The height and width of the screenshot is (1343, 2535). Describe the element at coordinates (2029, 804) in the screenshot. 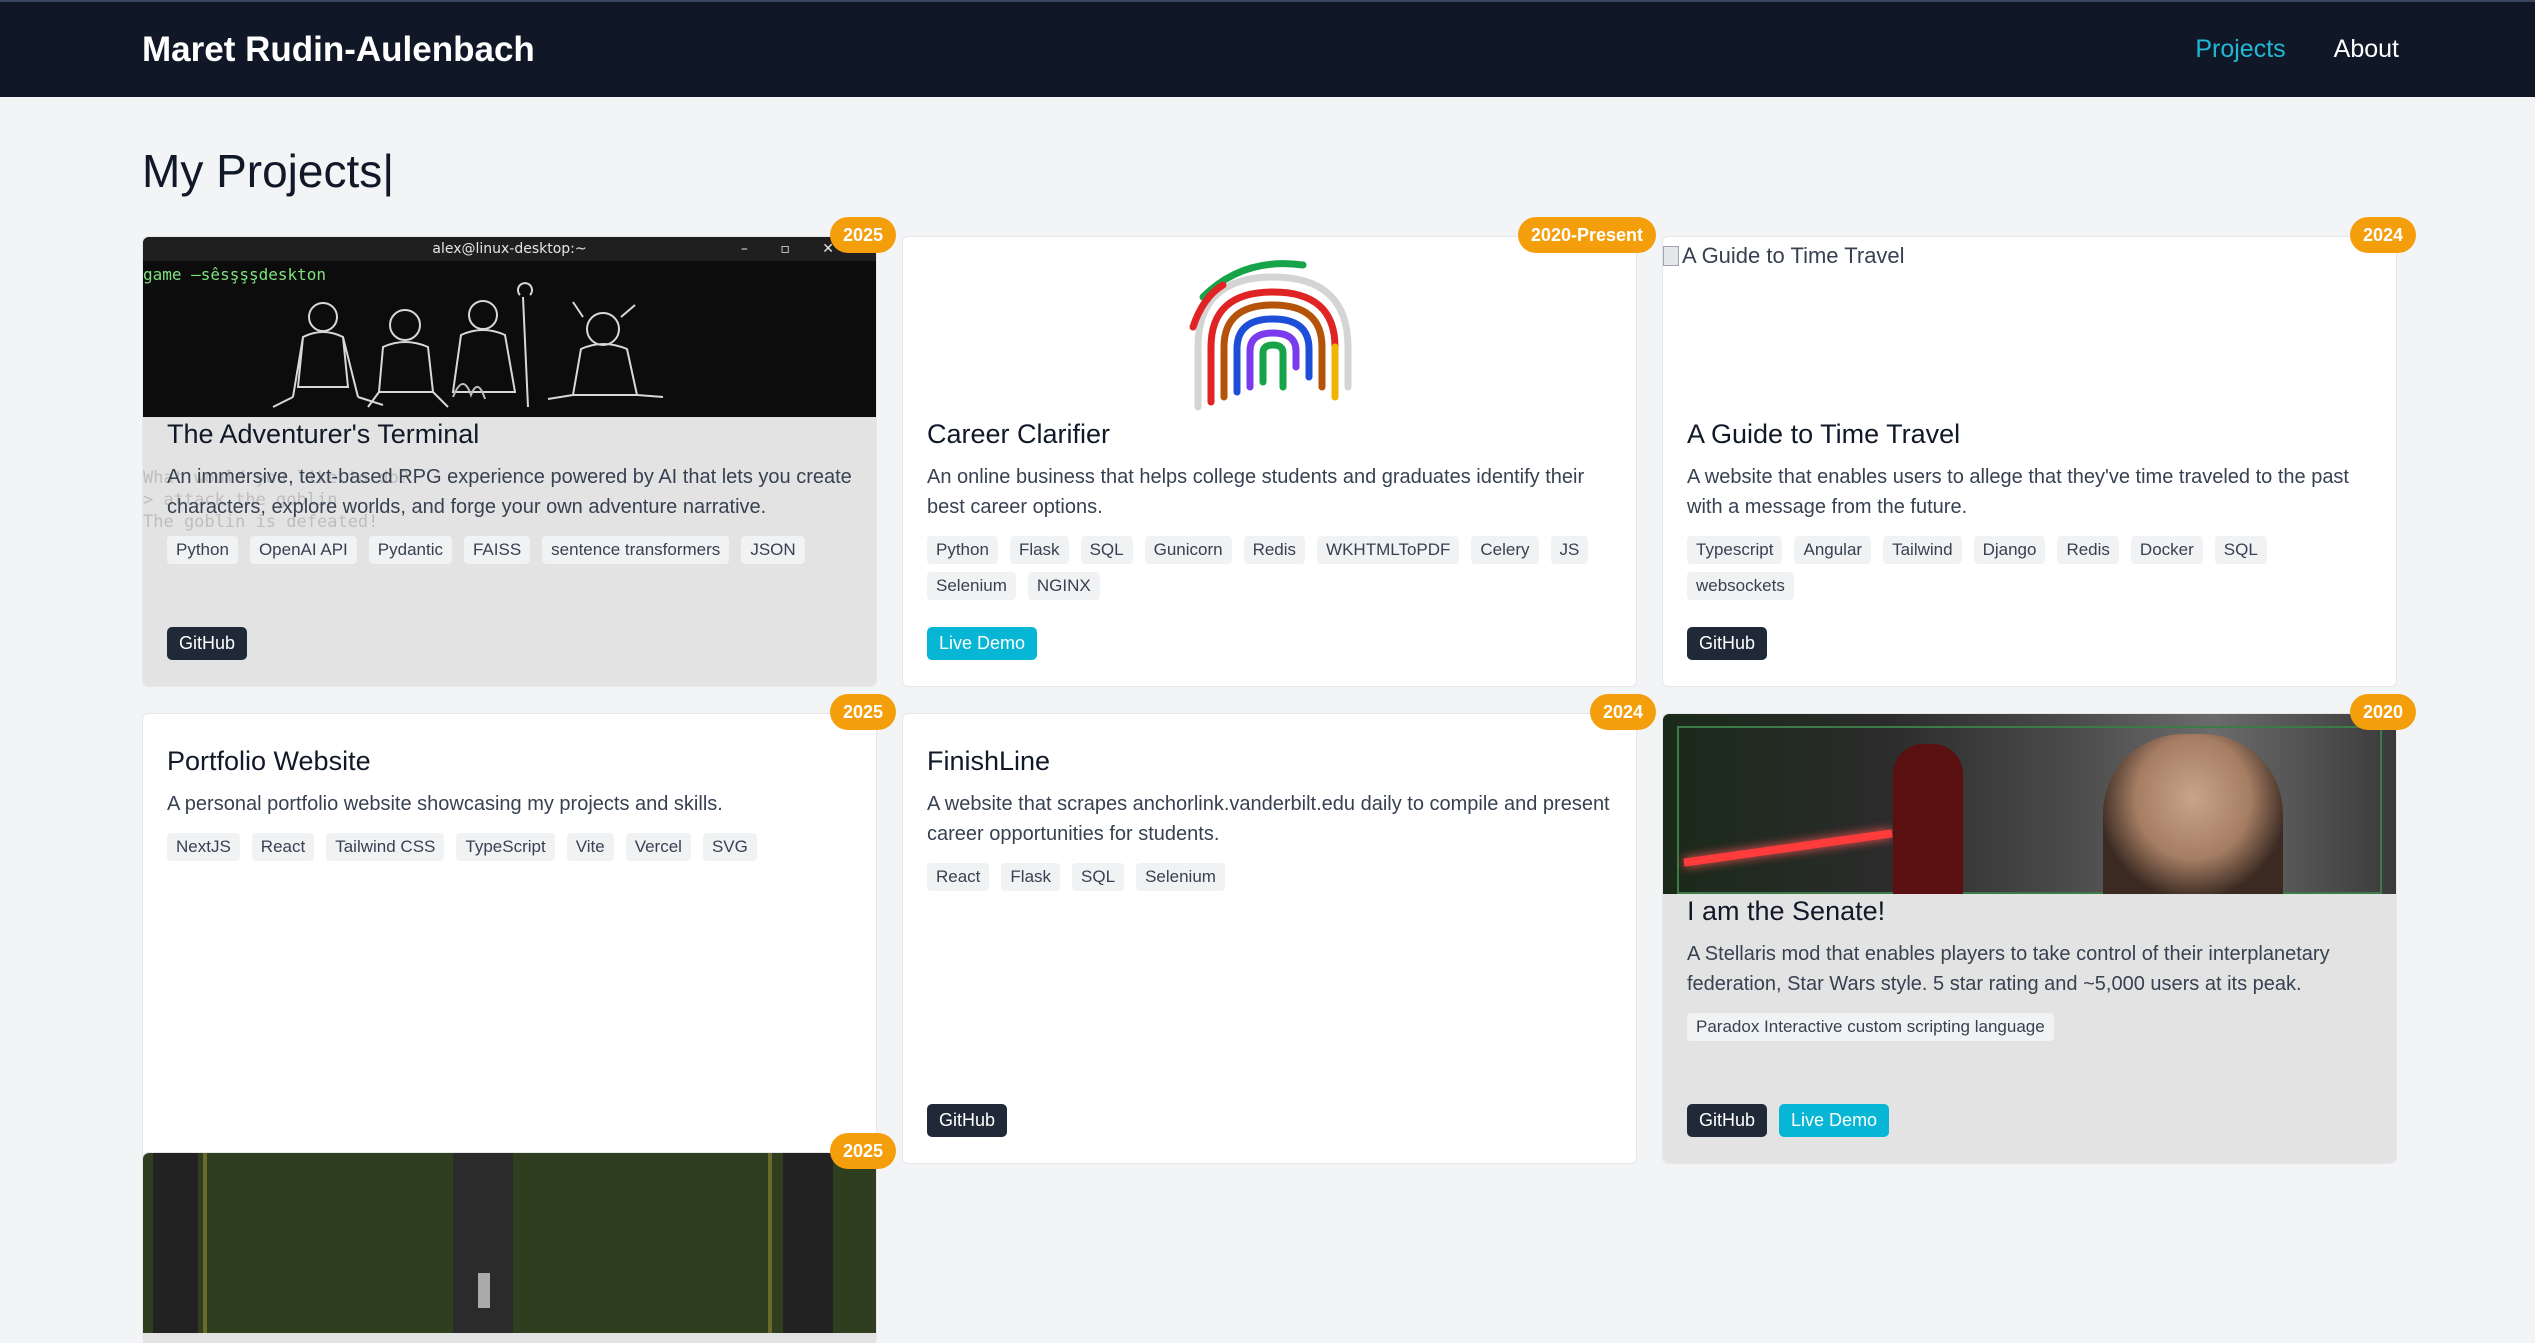

I see `senate-screenshot` at that location.